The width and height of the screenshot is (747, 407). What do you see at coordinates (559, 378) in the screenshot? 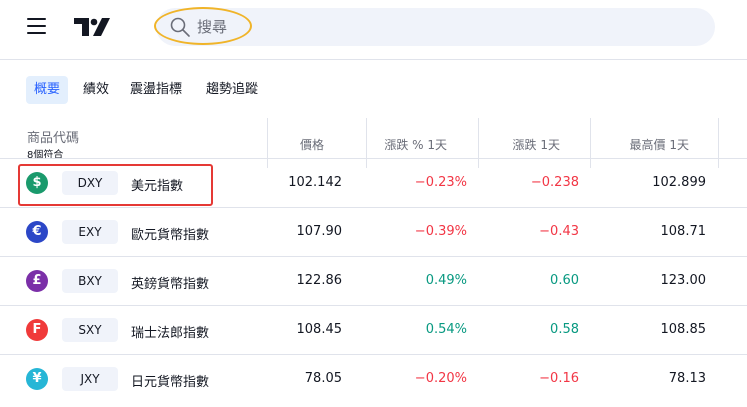
I see `change-cell: −0.16` at bounding box center [559, 378].